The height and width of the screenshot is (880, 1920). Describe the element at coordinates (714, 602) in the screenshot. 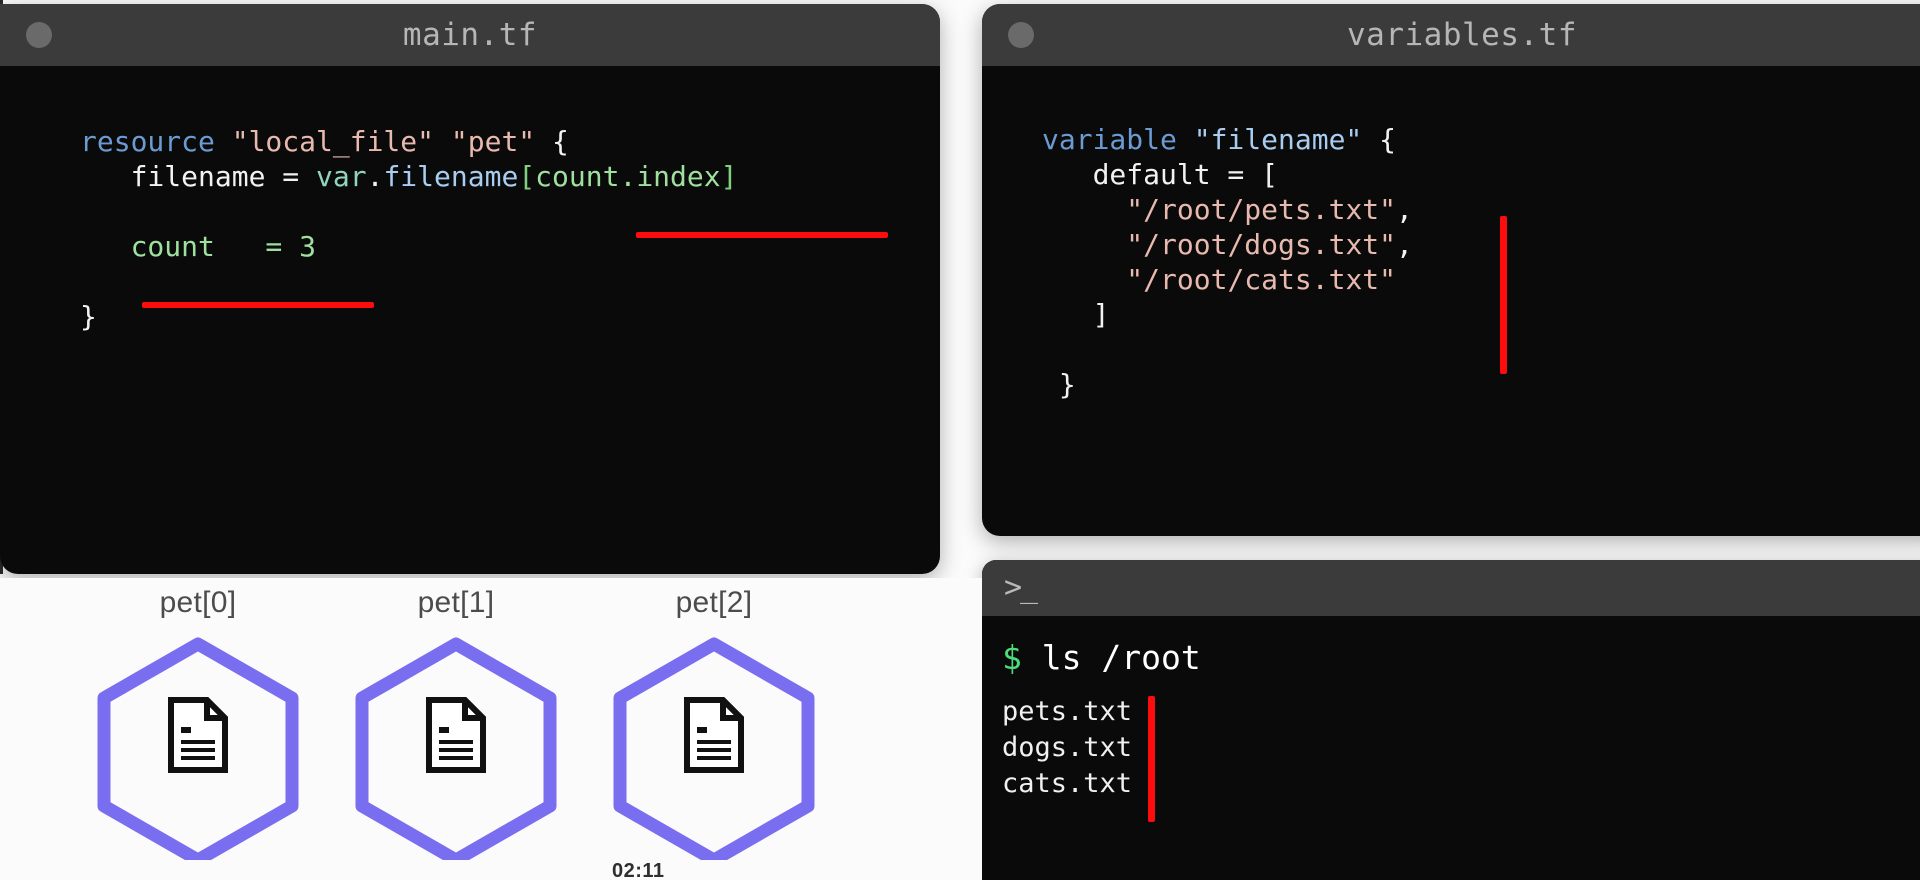

I see `resource-instance-label: pet[2]` at that location.